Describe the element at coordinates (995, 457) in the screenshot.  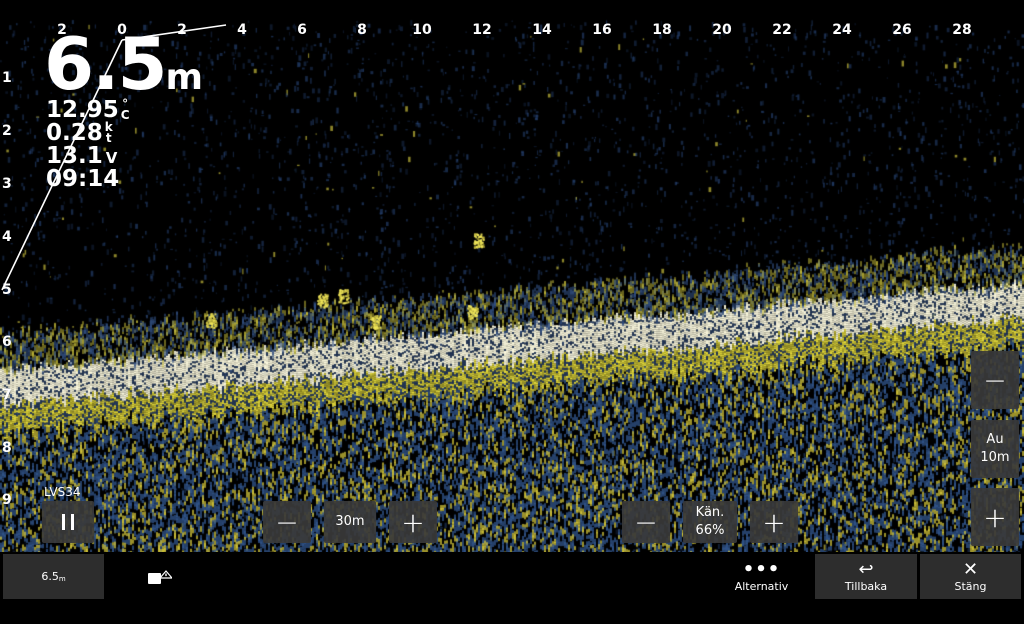
I see `zoom-value: 10m` at that location.